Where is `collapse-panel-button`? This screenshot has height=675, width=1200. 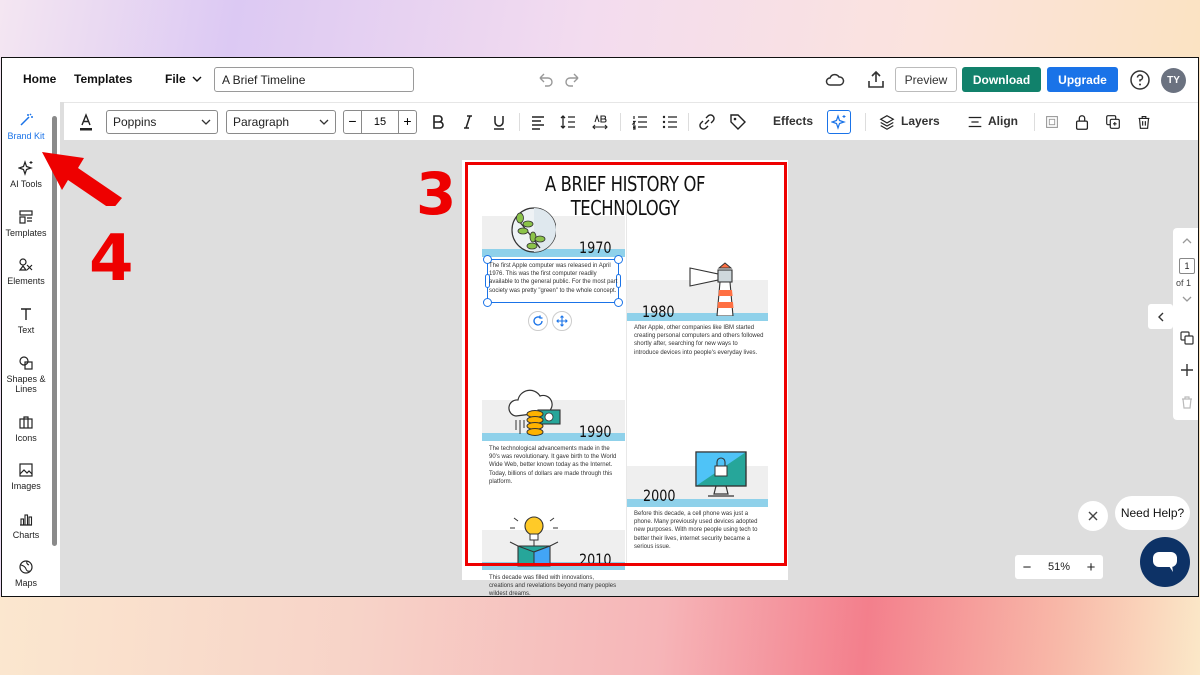 collapse-panel-button is located at coordinates (1160, 316).